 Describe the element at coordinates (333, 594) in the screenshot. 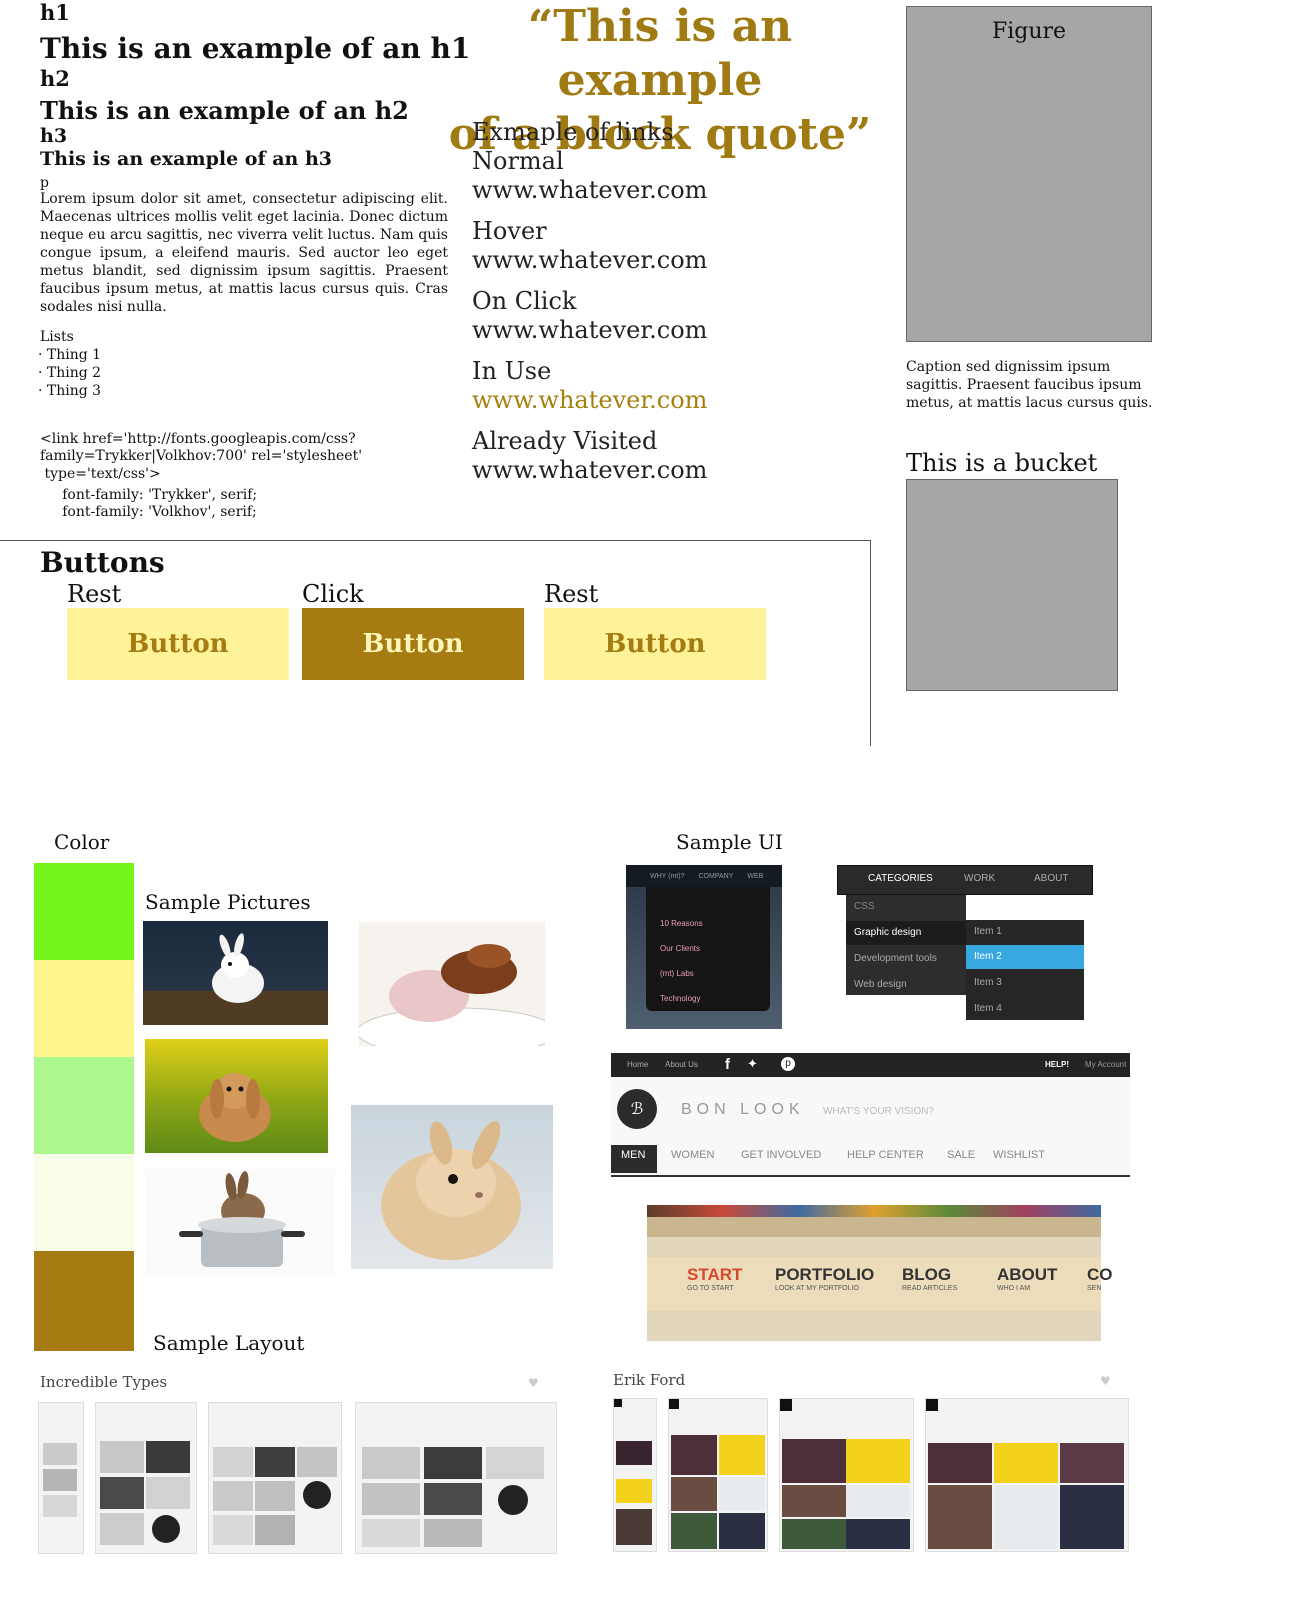

I see `button-state-label: Click` at that location.